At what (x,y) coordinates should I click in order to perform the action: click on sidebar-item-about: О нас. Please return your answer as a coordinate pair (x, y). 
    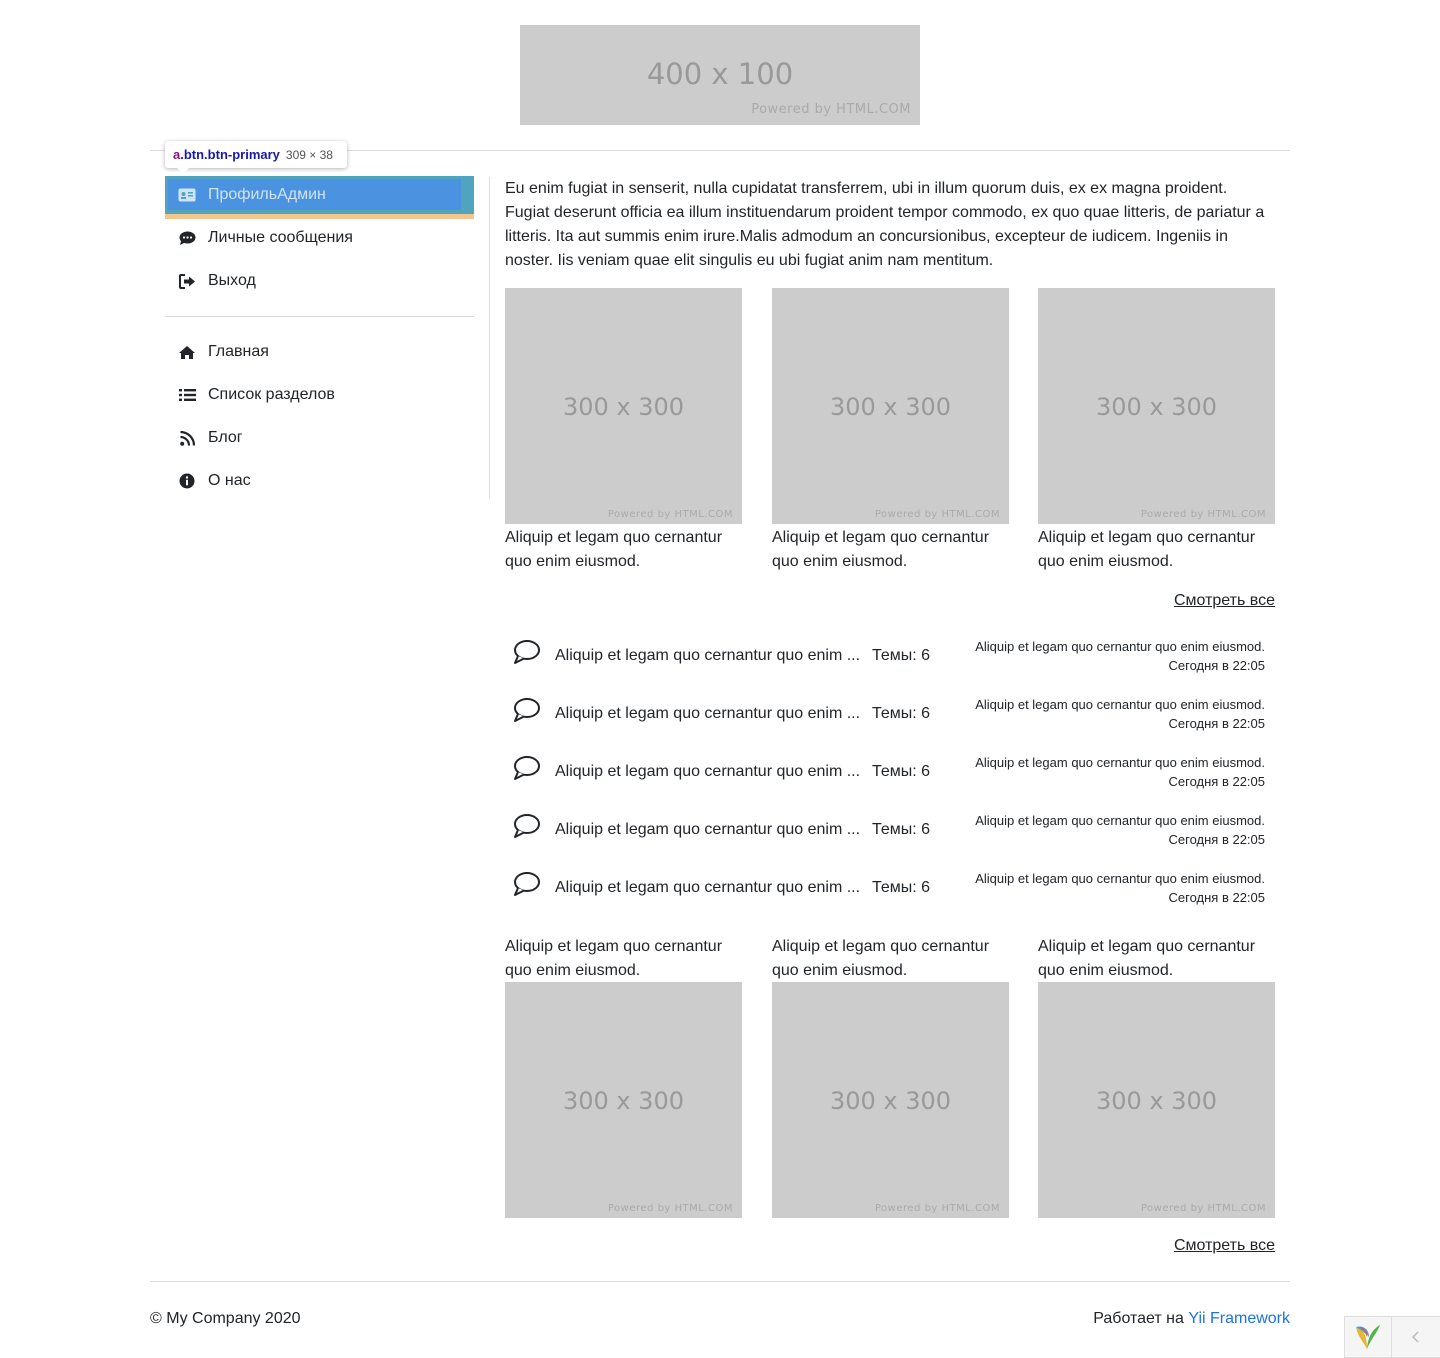
    Looking at the image, I should click on (319, 481).